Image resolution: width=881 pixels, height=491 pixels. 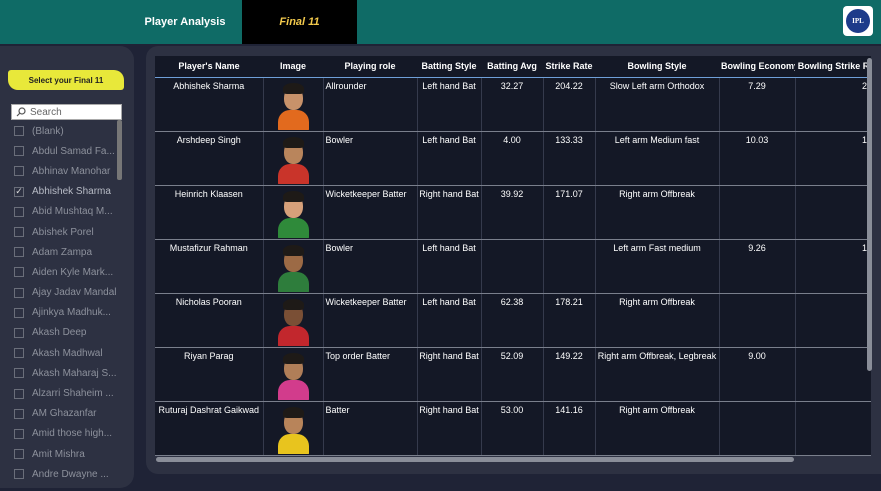 I want to click on cell-strike-rate: 149.22, so click(x=569, y=374).